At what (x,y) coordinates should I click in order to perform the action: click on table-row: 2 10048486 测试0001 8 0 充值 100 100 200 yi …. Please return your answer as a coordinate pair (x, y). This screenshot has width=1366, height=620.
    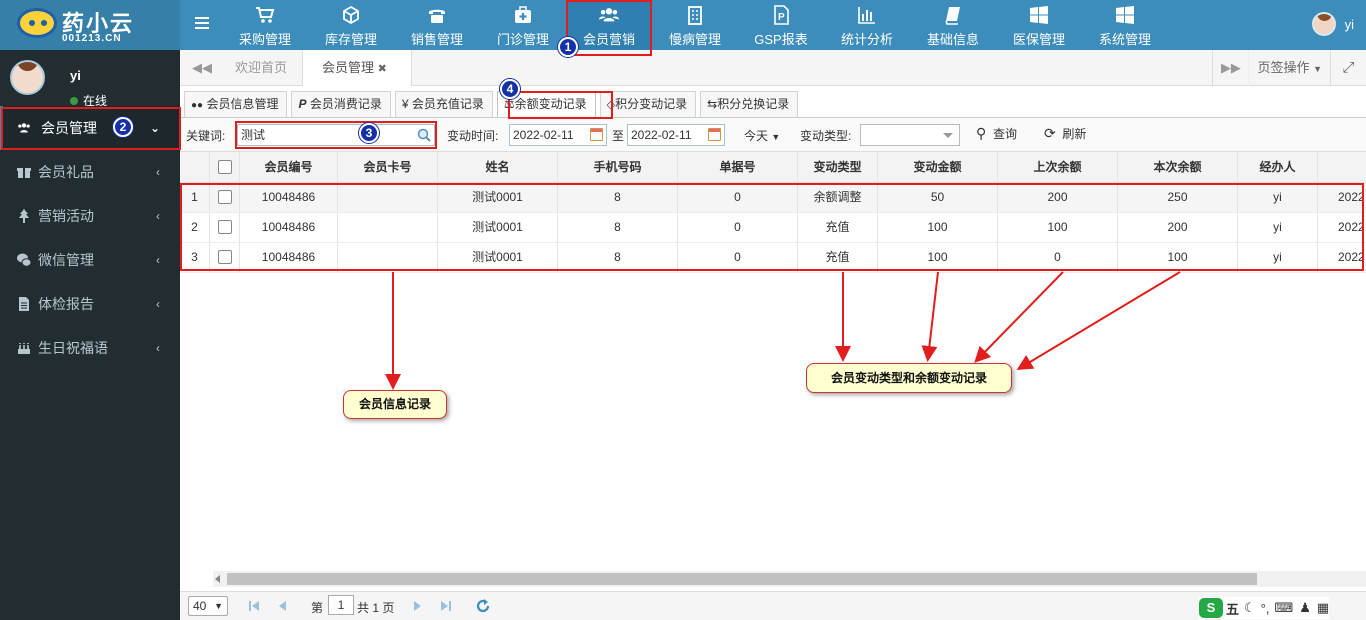
    Looking at the image, I should click on (773, 228).